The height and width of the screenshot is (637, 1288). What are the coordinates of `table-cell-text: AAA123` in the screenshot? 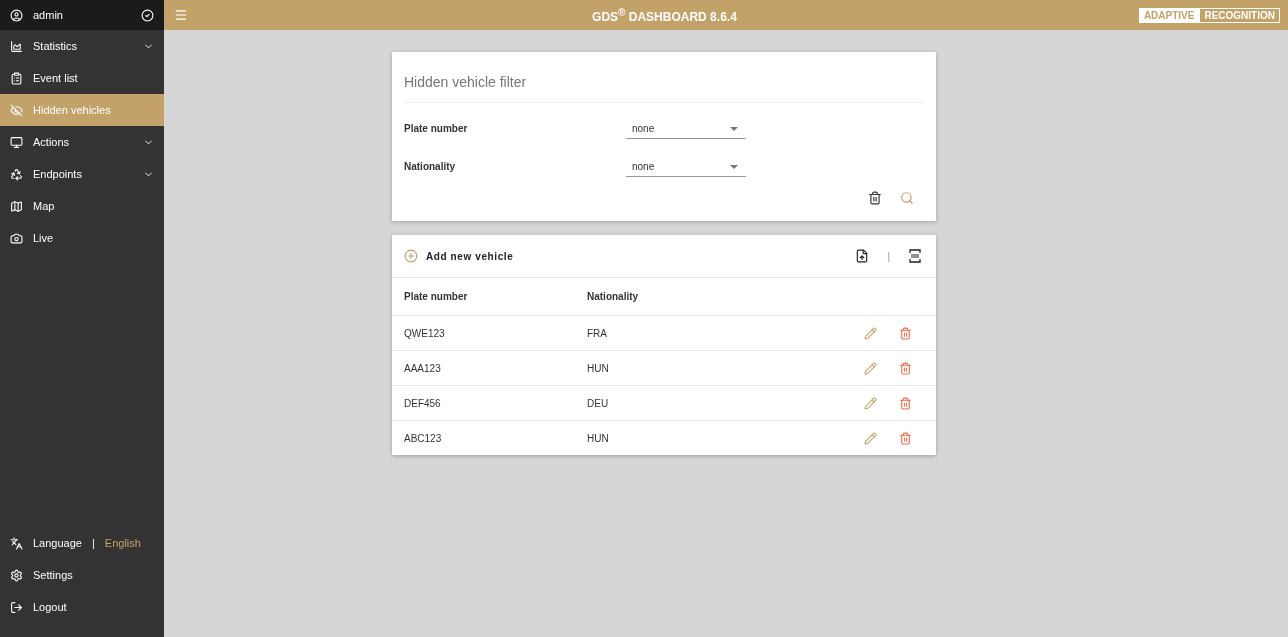 It's located at (423, 368).